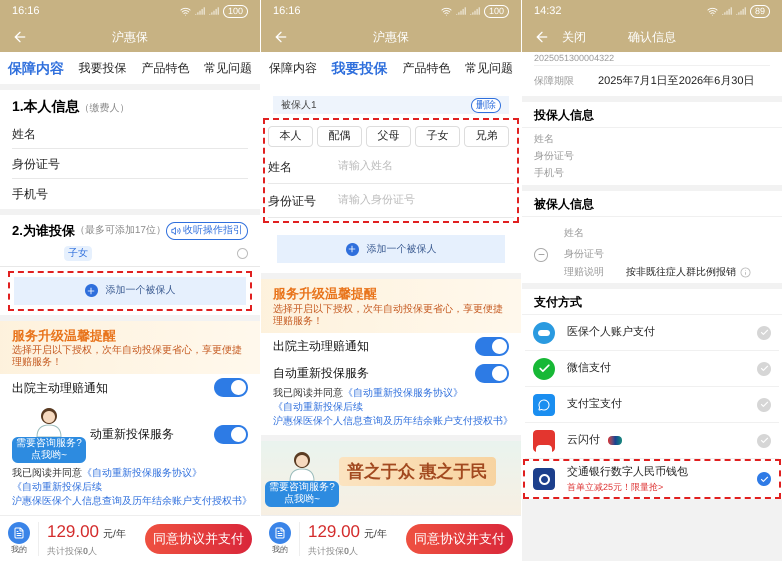 This screenshot has height=561, width=782. Describe the element at coordinates (339, 136) in the screenshot. I see `relation-chip: 配偶` at that location.